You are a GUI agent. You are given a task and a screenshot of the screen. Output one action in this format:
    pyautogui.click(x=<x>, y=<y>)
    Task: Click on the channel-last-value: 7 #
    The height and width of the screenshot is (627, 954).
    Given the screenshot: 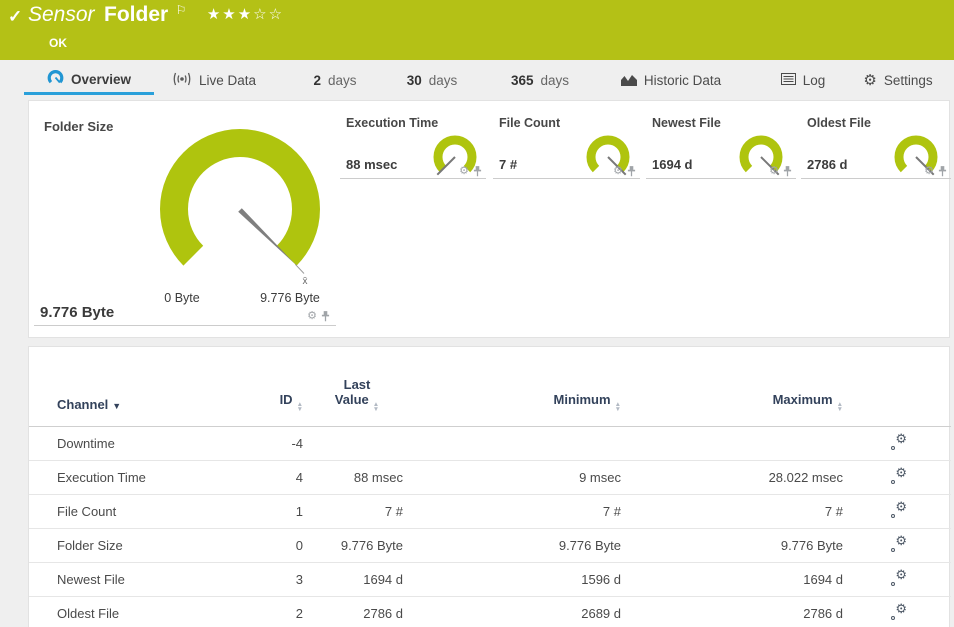 What is the action you would take?
    pyautogui.click(x=357, y=511)
    